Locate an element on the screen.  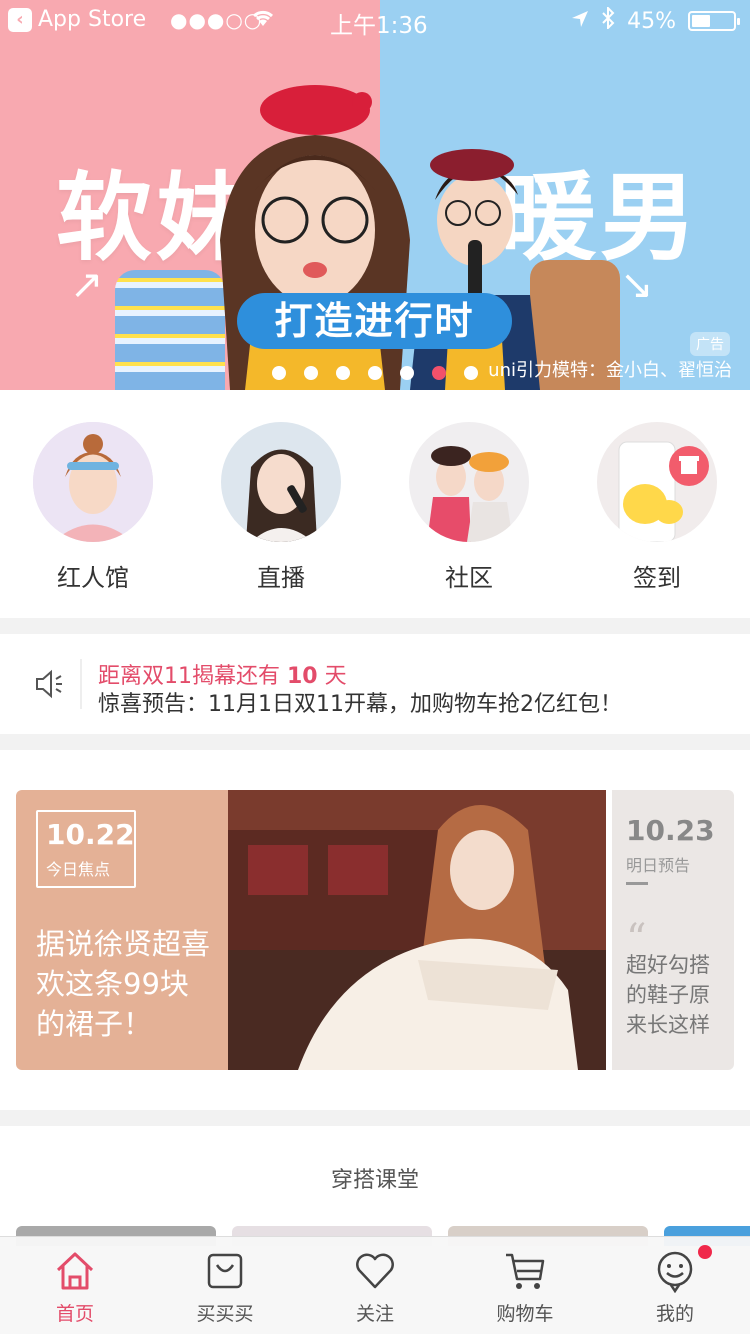
today-headline: 据说徐贤超喜欢这条99块的裙子！ is located at coordinates (123, 984).